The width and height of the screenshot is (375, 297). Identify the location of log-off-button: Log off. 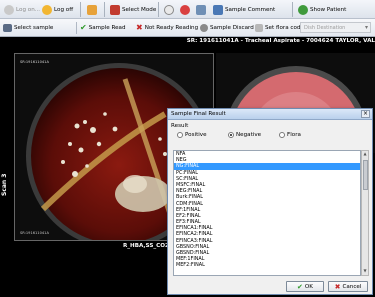
(57, 9).